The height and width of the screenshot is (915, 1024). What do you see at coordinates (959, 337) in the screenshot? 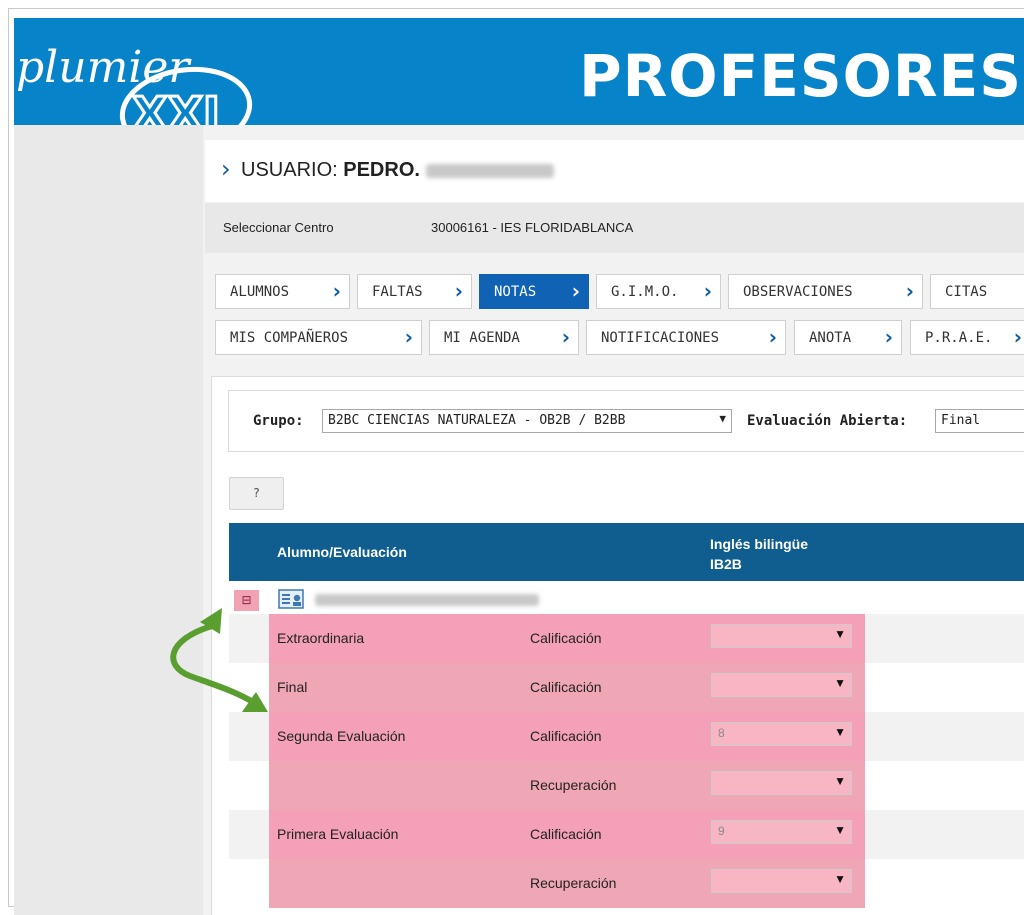
I see `tab-label: P.R.A.E.` at bounding box center [959, 337].